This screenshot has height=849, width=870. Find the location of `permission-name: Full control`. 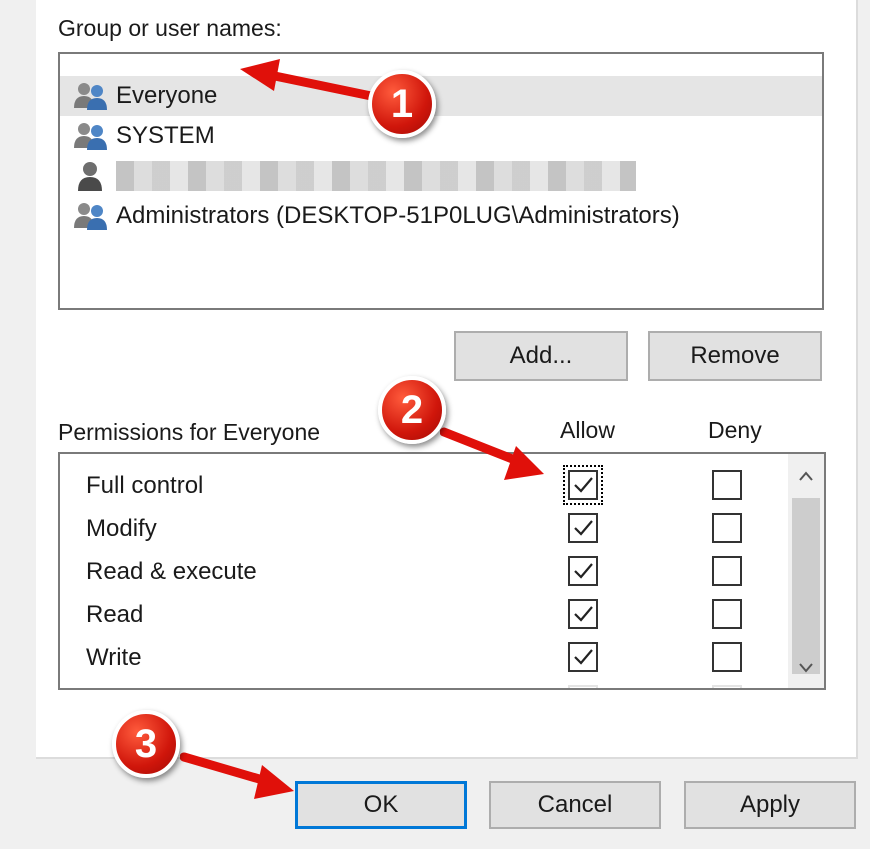

permission-name: Full control is located at coordinates (145, 485).